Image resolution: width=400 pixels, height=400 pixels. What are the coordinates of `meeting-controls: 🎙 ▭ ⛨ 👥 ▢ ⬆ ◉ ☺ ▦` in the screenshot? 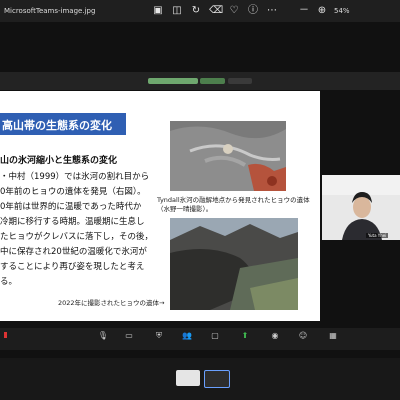 It's located at (200, 339).